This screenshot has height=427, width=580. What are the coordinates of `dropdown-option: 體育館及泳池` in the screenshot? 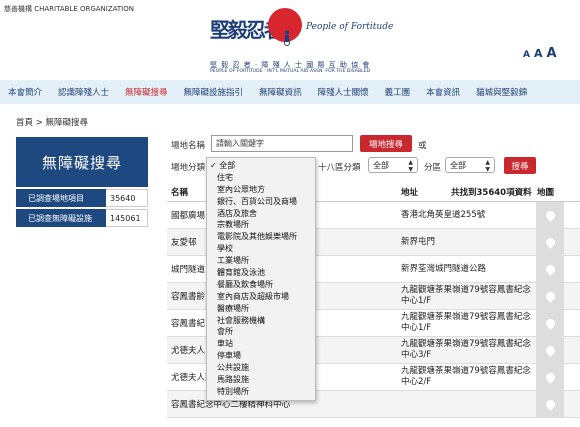 It's located at (261, 273).